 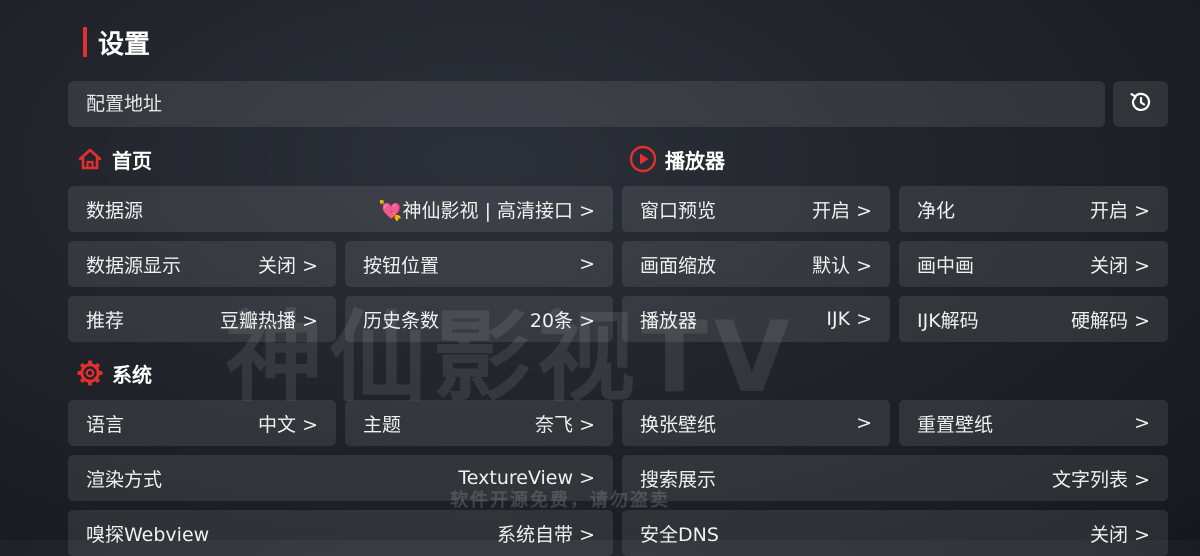 What do you see at coordinates (132, 160) in the screenshot?
I see `section-home-label: 首页` at bounding box center [132, 160].